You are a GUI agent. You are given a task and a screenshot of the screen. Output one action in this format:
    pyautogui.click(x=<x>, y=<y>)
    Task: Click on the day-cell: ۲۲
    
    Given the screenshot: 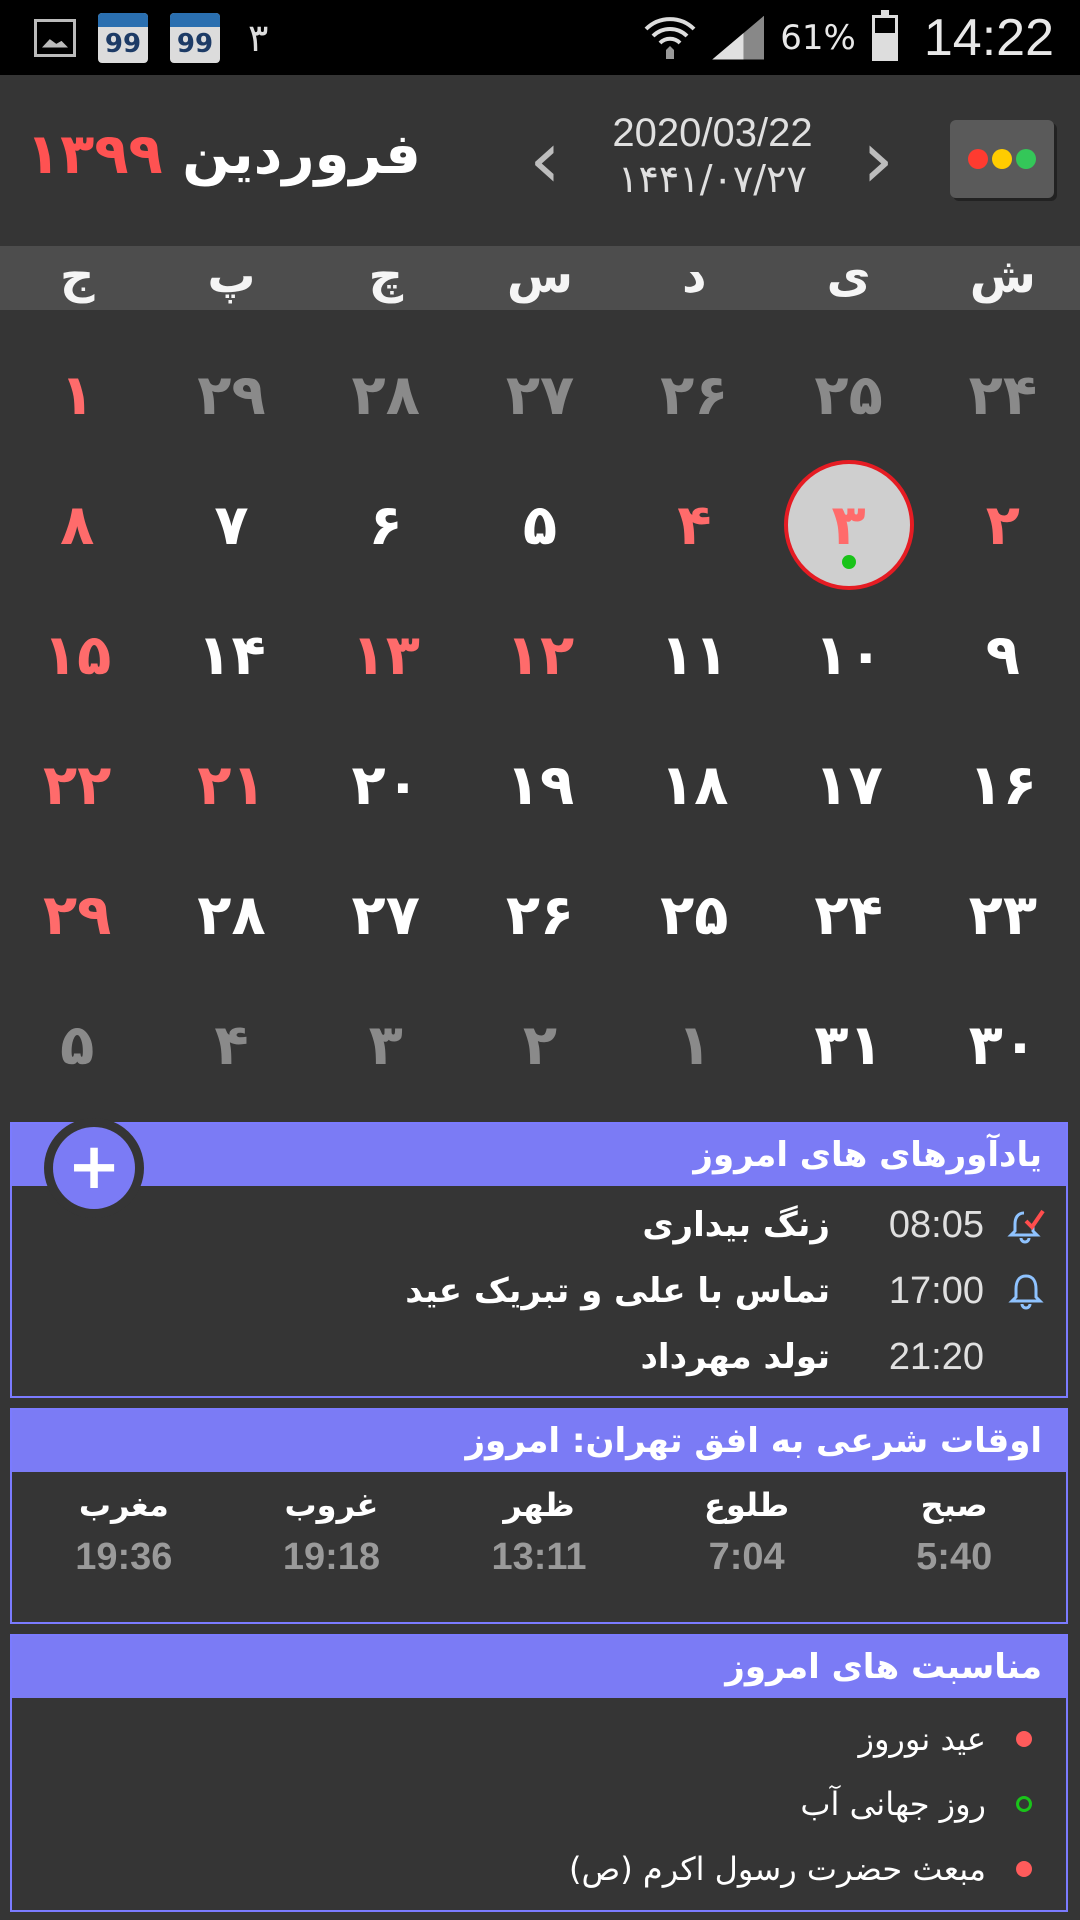 What is the action you would take?
    pyautogui.click(x=77, y=785)
    